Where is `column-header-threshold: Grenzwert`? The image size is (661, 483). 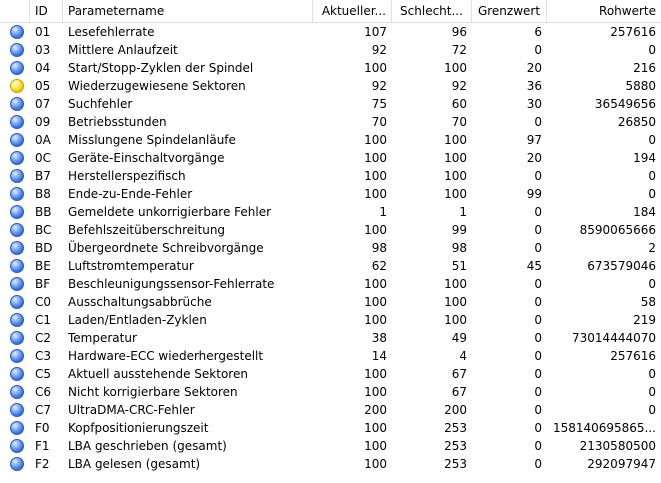 column-header-threshold: Grenzwert is located at coordinates (509, 11).